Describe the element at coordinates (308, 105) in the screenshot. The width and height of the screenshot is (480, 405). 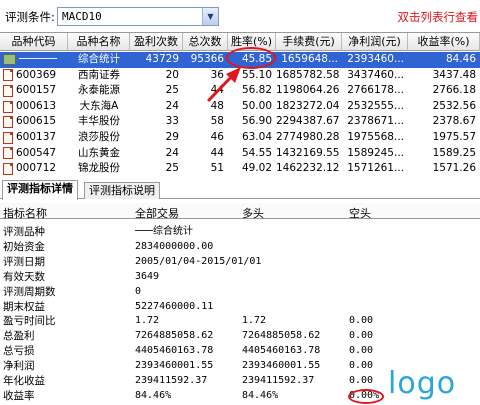
I see `cell-fee: 1823272.04` at that location.